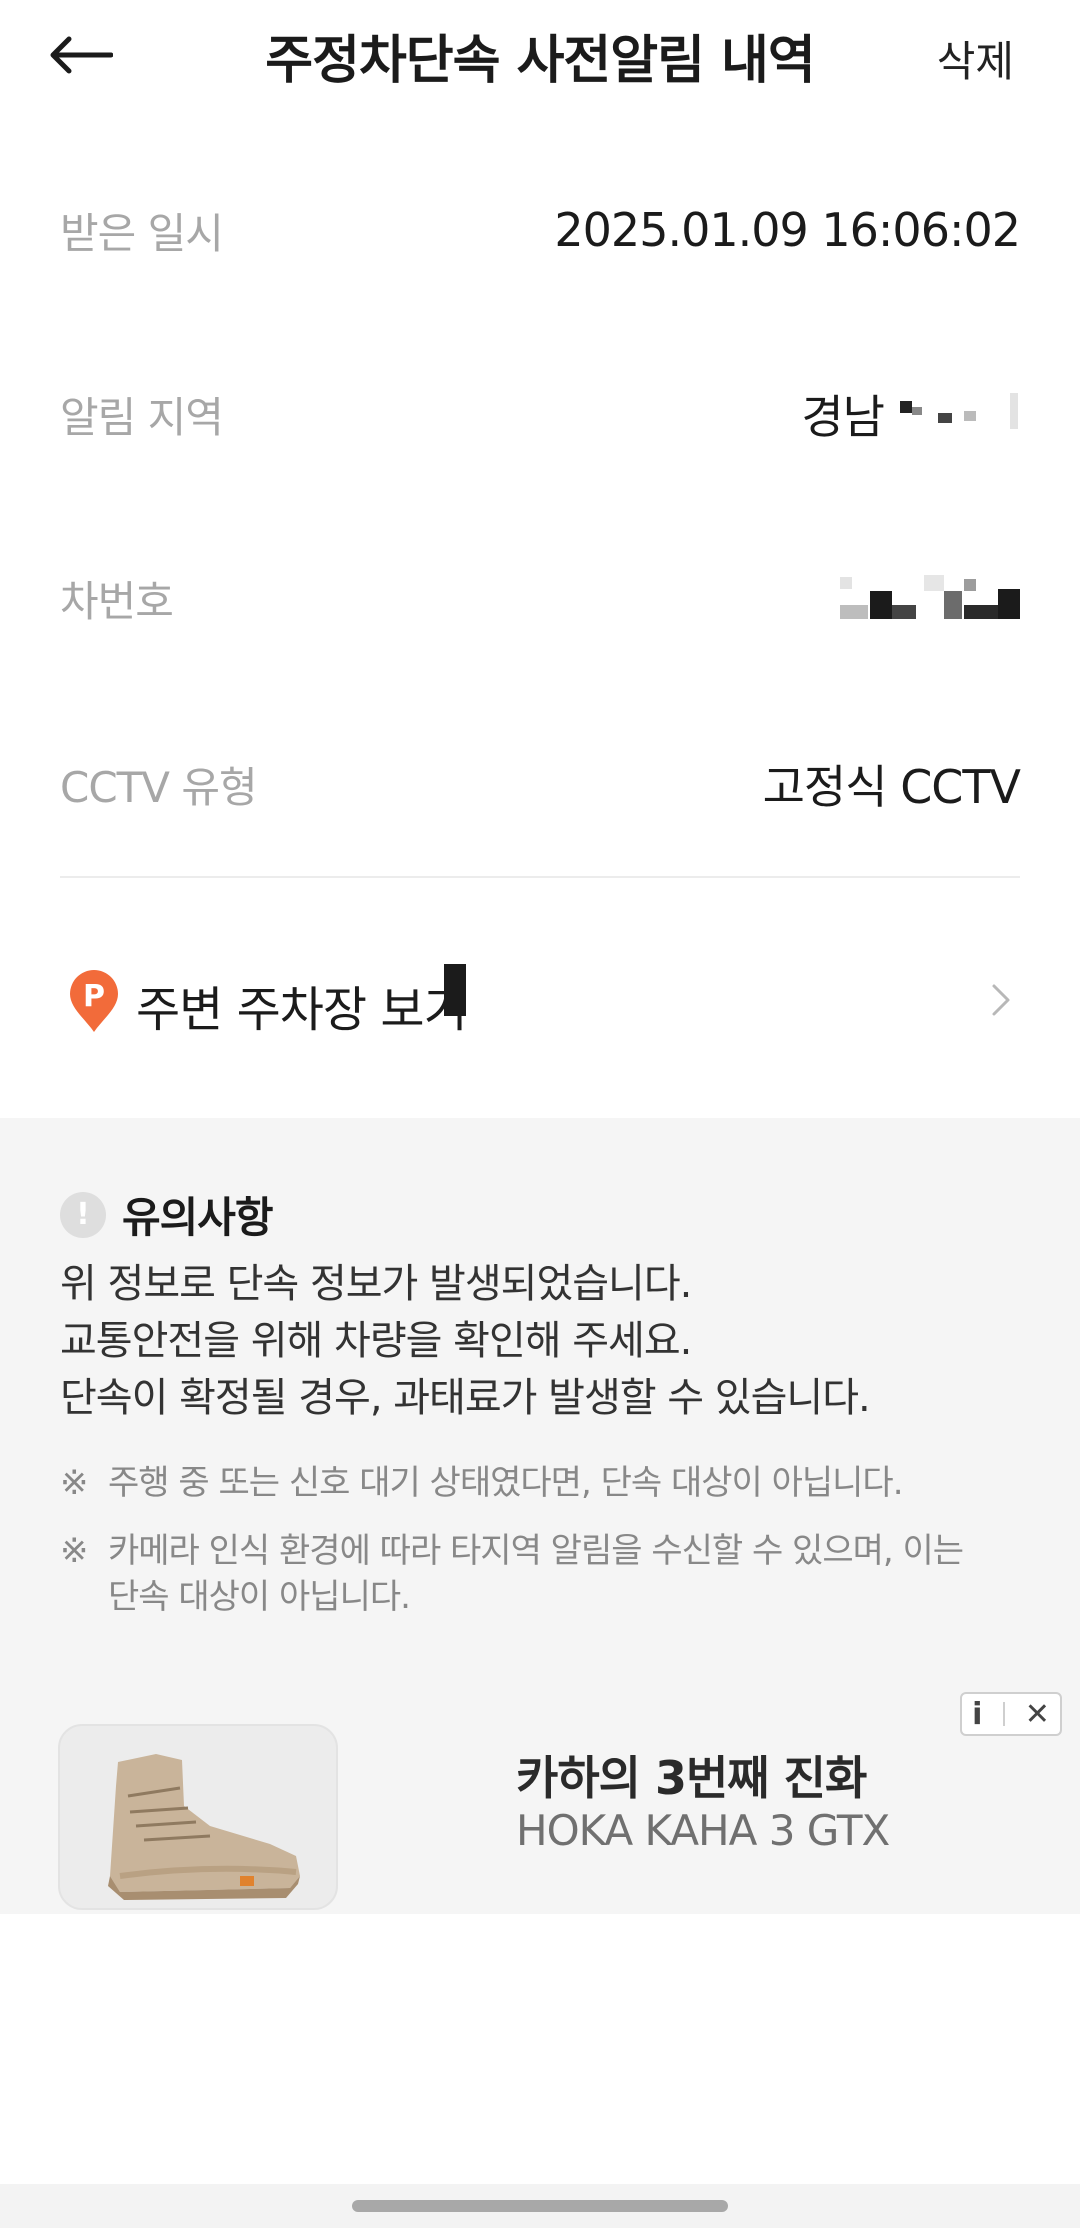  I want to click on notice-line: 교통안전을 위해 차량을 확인해 주세요., so click(376, 1341).